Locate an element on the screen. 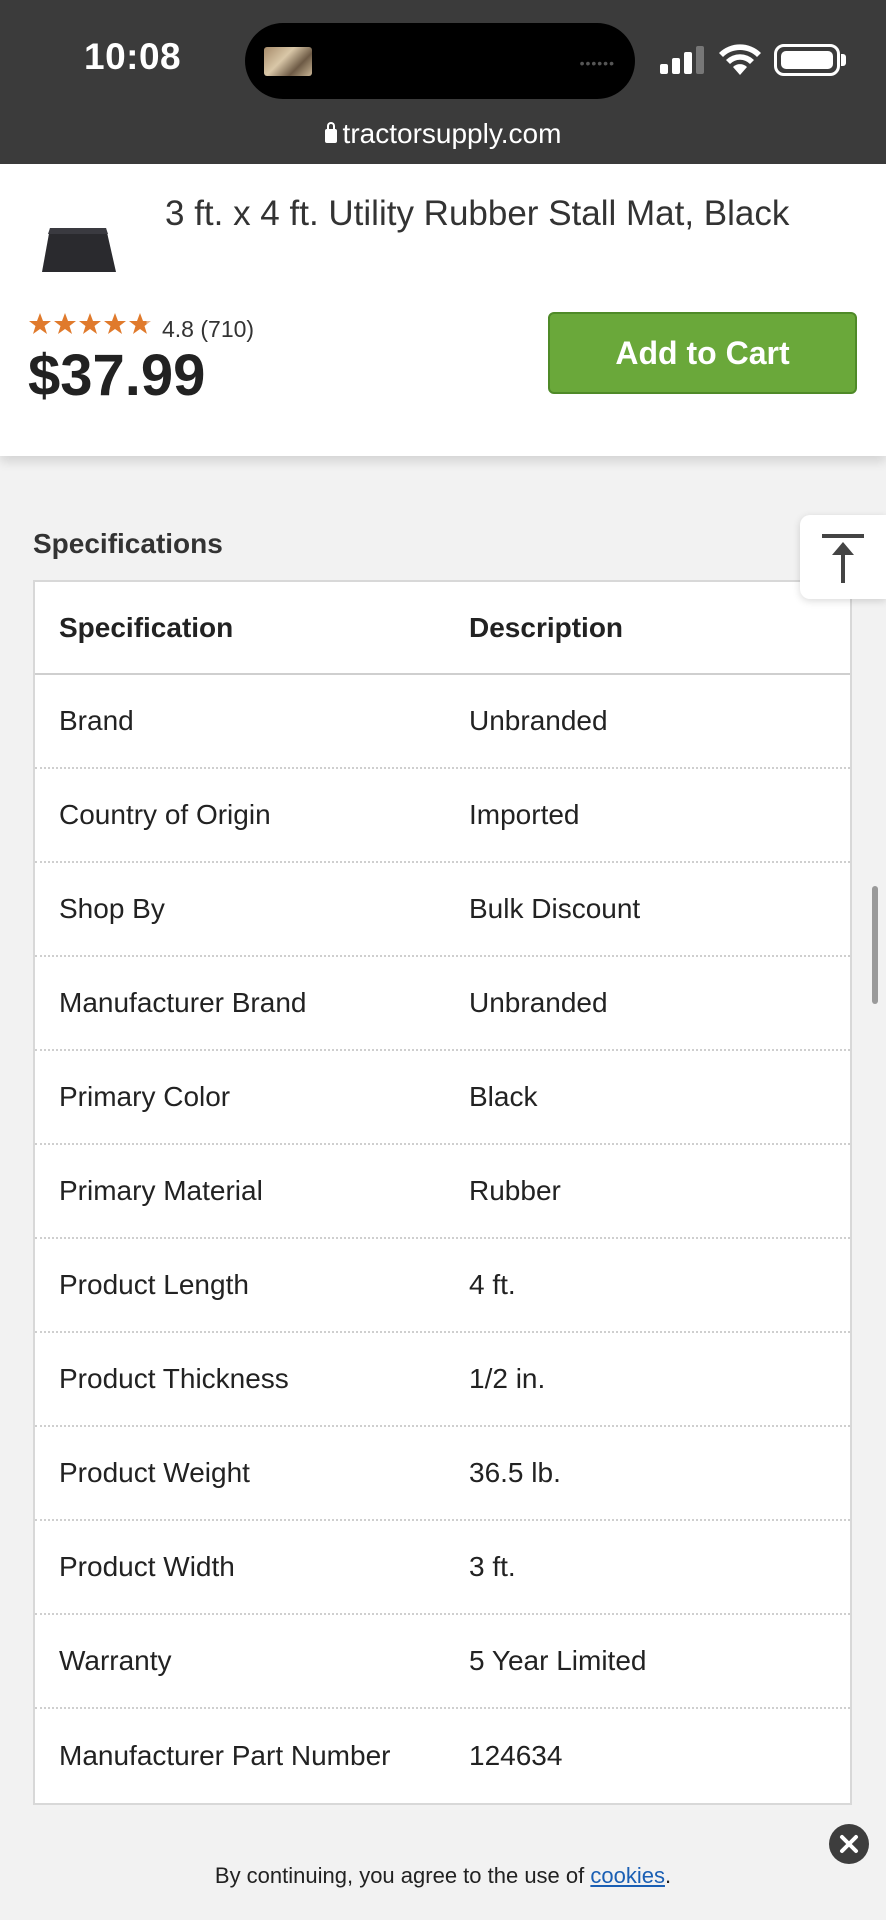 Image resolution: width=886 pixels, height=1920 pixels. column-header-specification: Specification is located at coordinates (146, 627).